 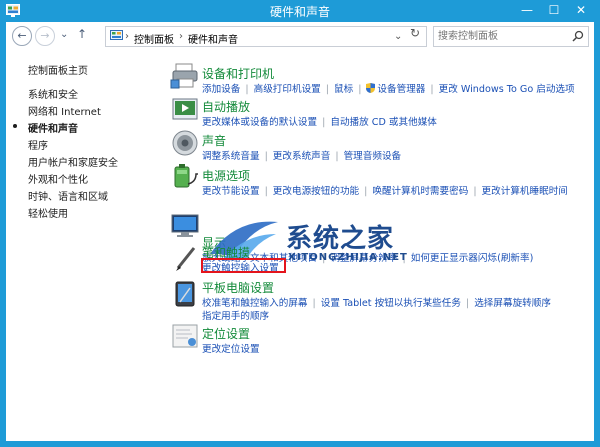 What do you see at coordinates (185, 143) in the screenshot?
I see `speaker-icon` at bounding box center [185, 143].